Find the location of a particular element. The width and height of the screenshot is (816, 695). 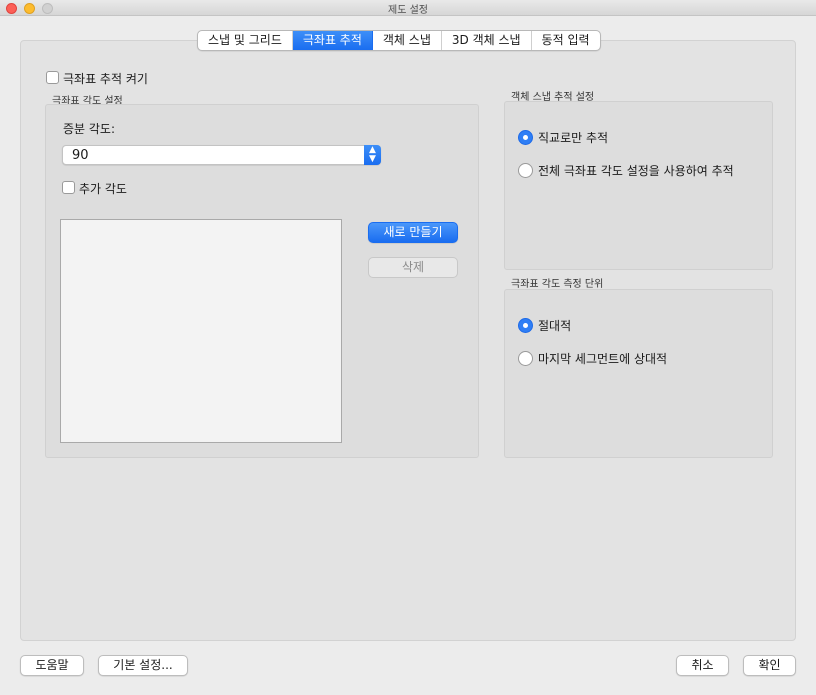

polar-tracking-checkbox is located at coordinates (52, 77).